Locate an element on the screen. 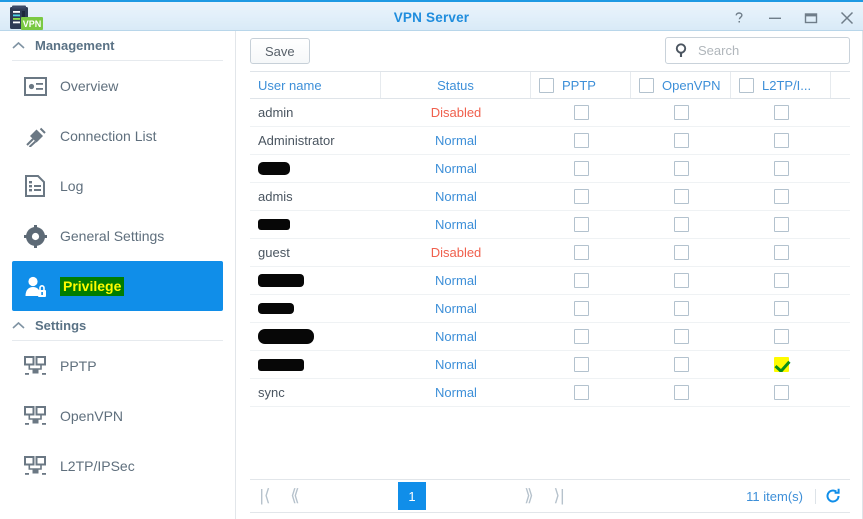 The image size is (863, 519). table-row: sync Normal is located at coordinates (550, 393).